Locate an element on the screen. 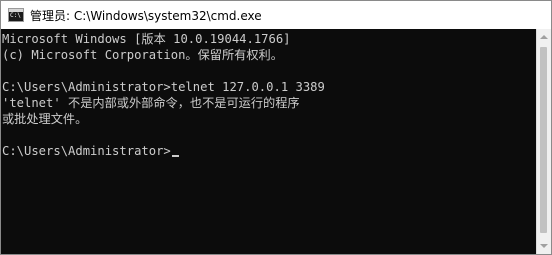 This screenshot has width=552, height=255. vertical-scrollbar is located at coordinates (543, 141).